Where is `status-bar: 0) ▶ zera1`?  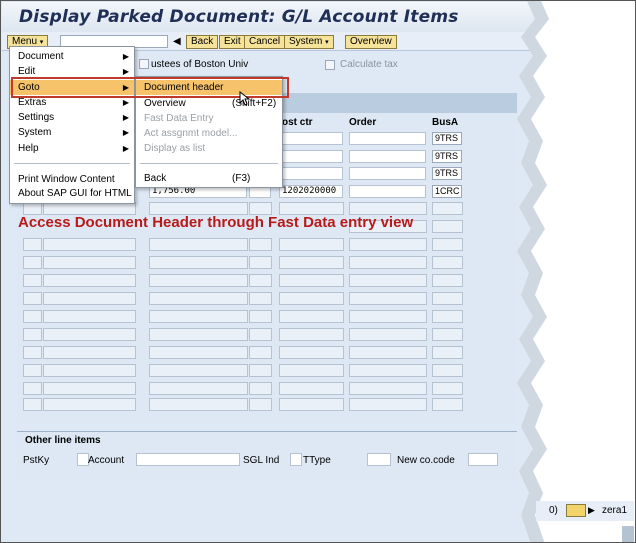 status-bar: 0) ▶ zera1 is located at coordinates (585, 511).